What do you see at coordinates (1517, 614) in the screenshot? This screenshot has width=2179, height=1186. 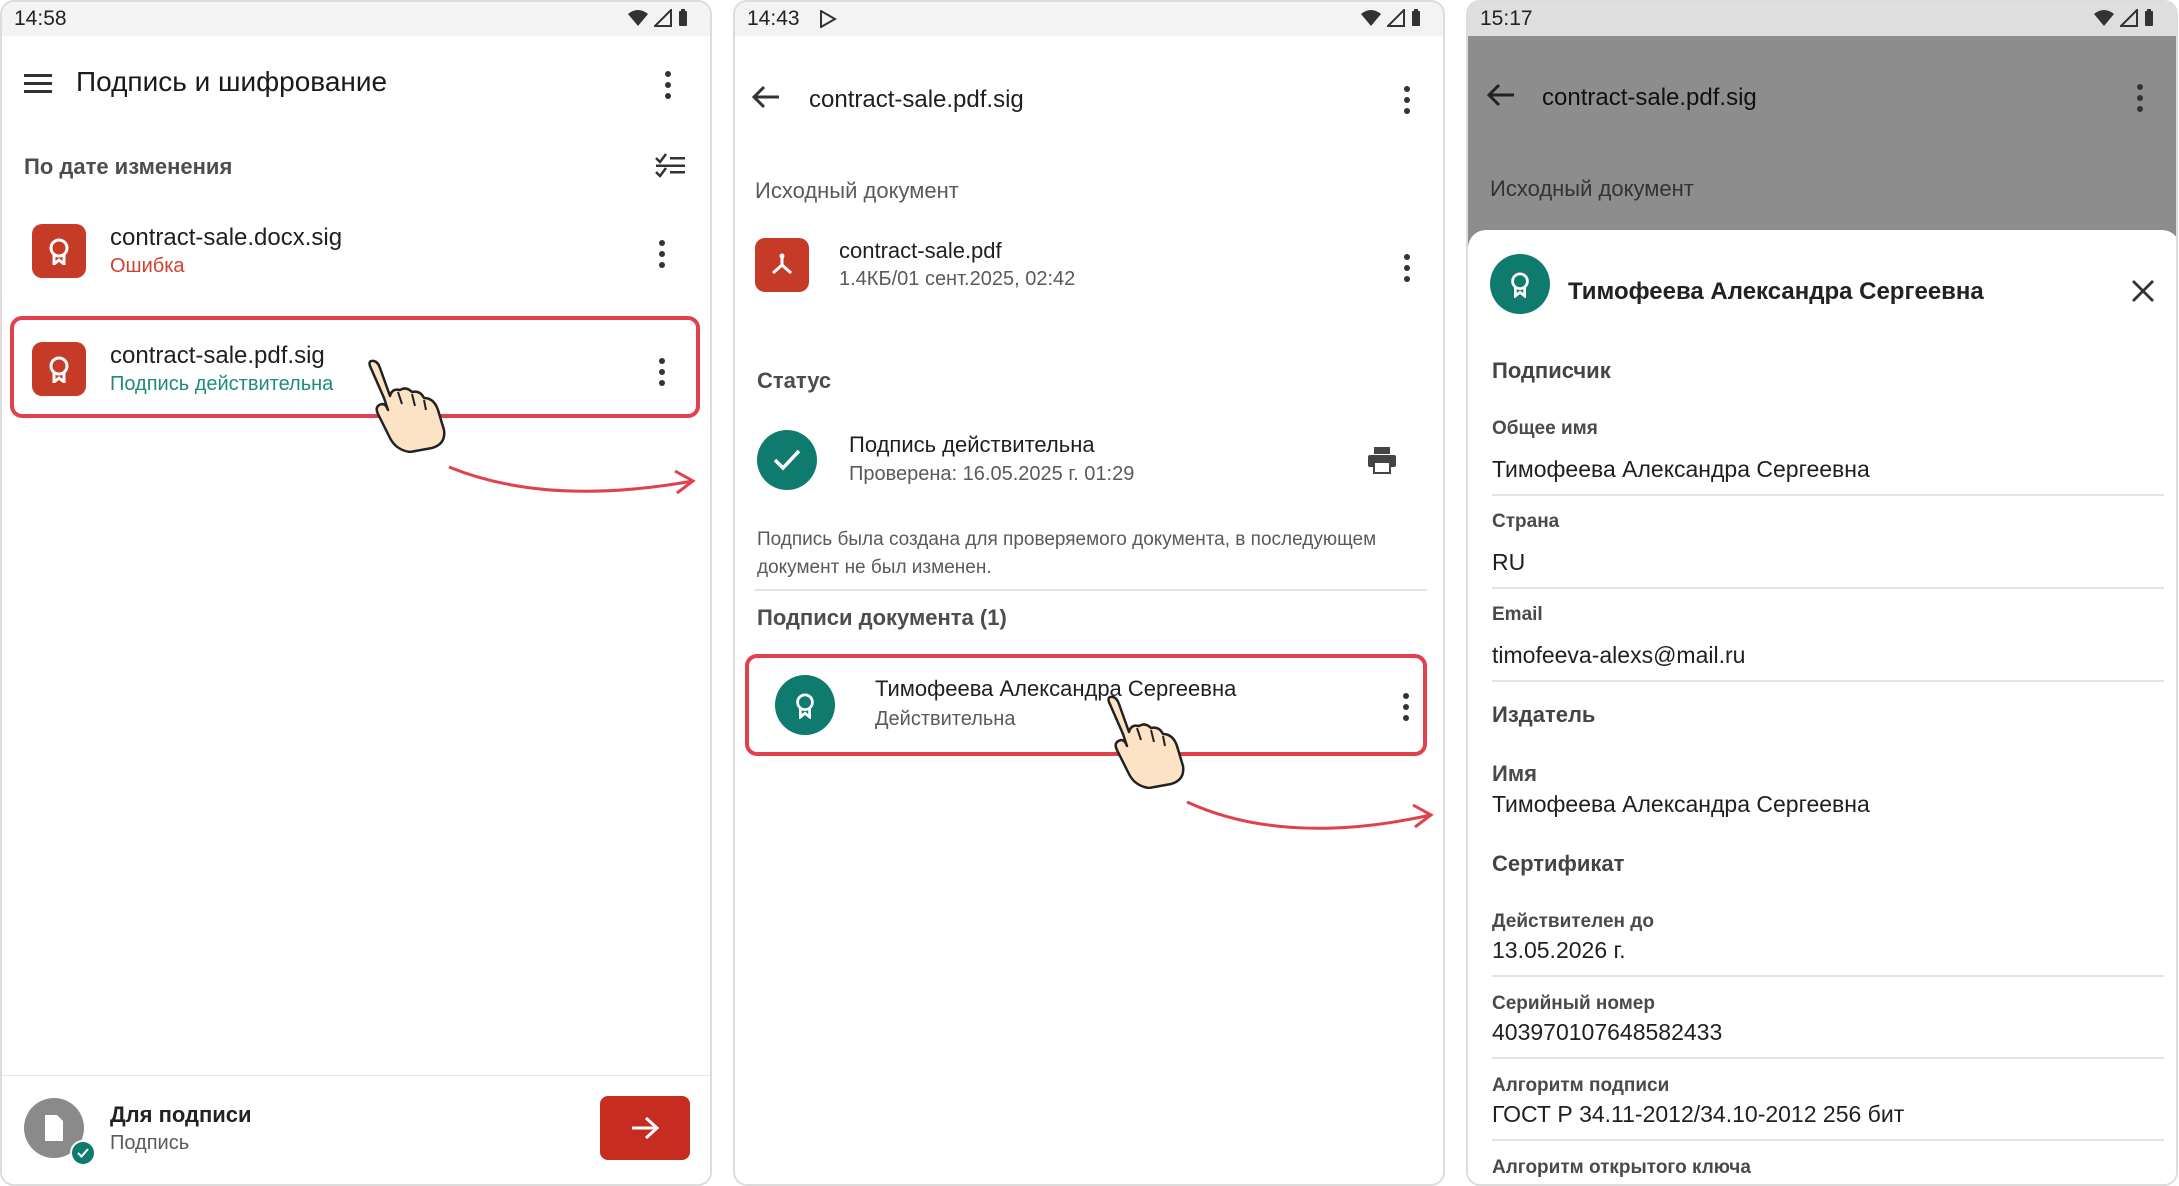 I see `email-label: Email` at bounding box center [1517, 614].